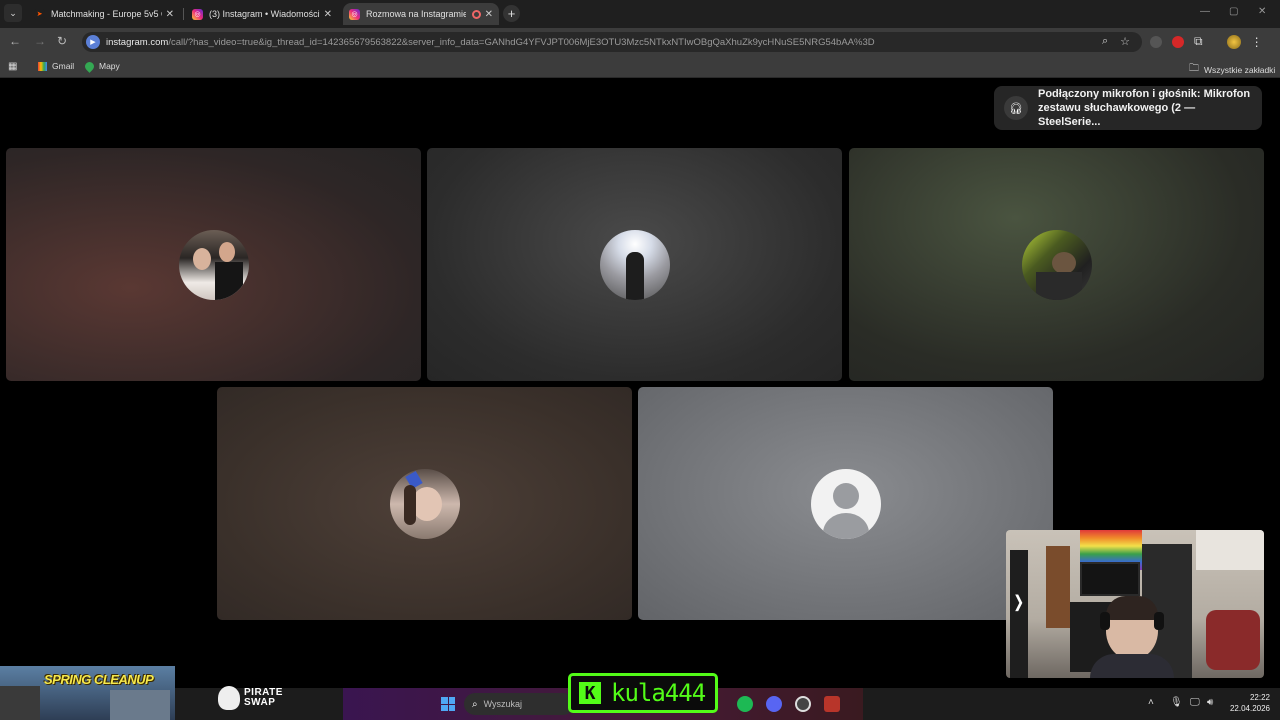 The width and height of the screenshot is (1280, 720). I want to click on bookmarks-bar: ▦ Gmail Mapy 🗀 Wszystkie zakładki, so click(640, 67).